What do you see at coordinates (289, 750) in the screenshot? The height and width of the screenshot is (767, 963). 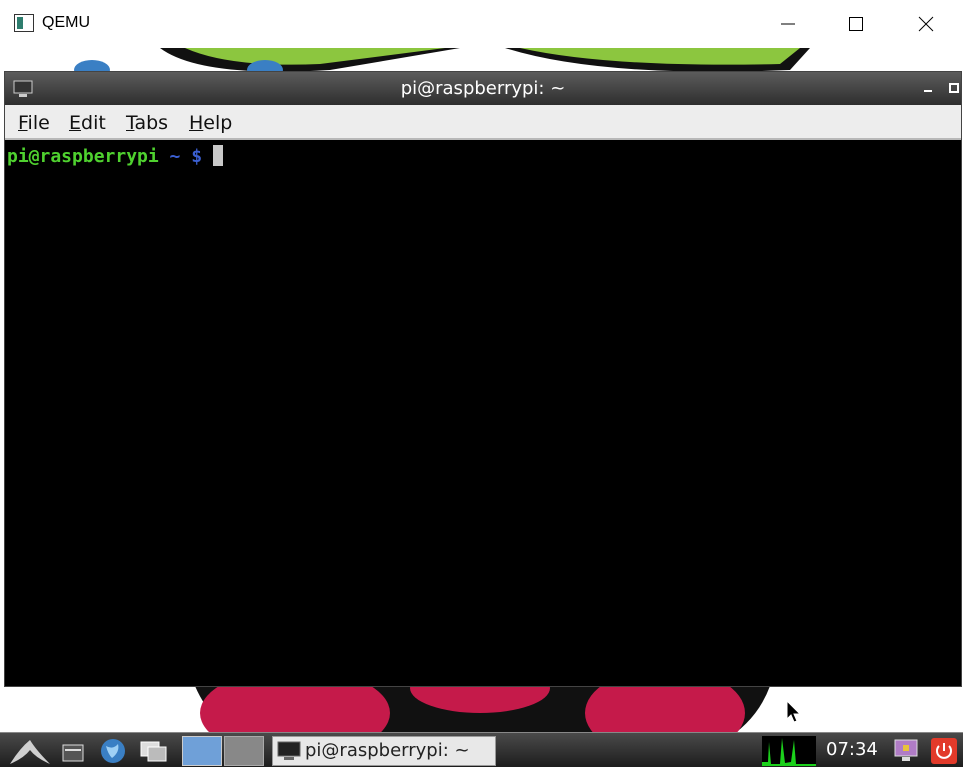 I see `taskbar-terminal-icon` at bounding box center [289, 750].